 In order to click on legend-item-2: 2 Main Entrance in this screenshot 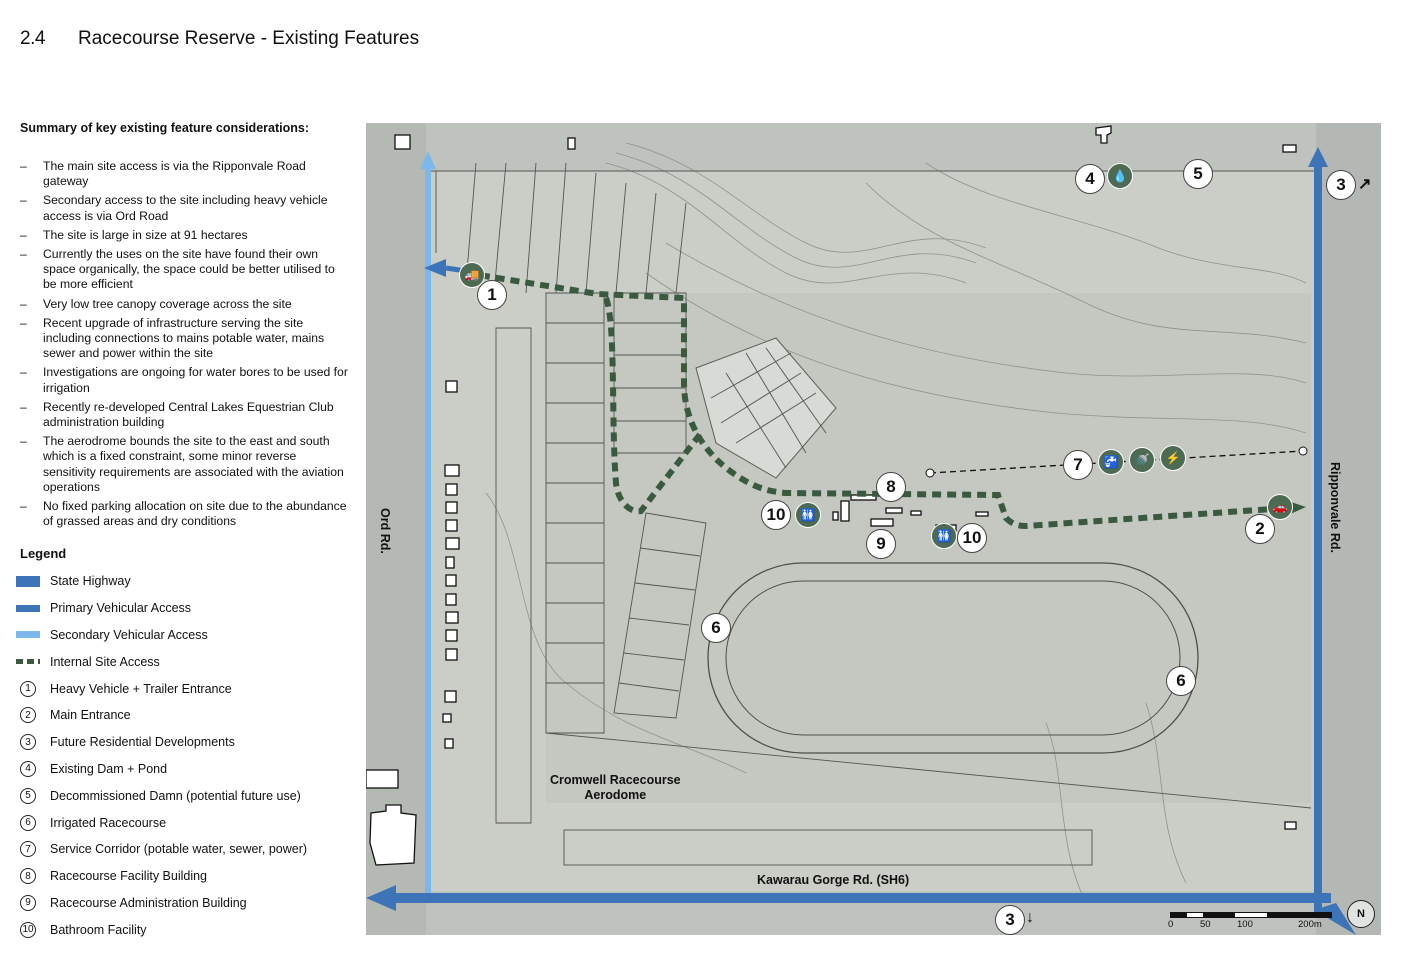, I will do `click(161, 715)`.